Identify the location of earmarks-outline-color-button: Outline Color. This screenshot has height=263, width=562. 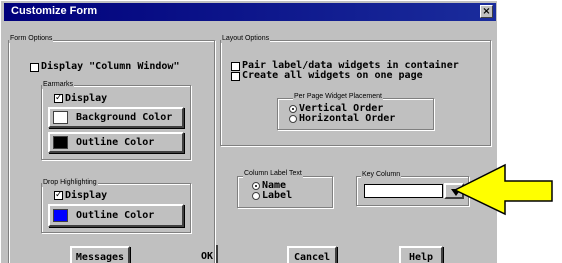
(116, 142).